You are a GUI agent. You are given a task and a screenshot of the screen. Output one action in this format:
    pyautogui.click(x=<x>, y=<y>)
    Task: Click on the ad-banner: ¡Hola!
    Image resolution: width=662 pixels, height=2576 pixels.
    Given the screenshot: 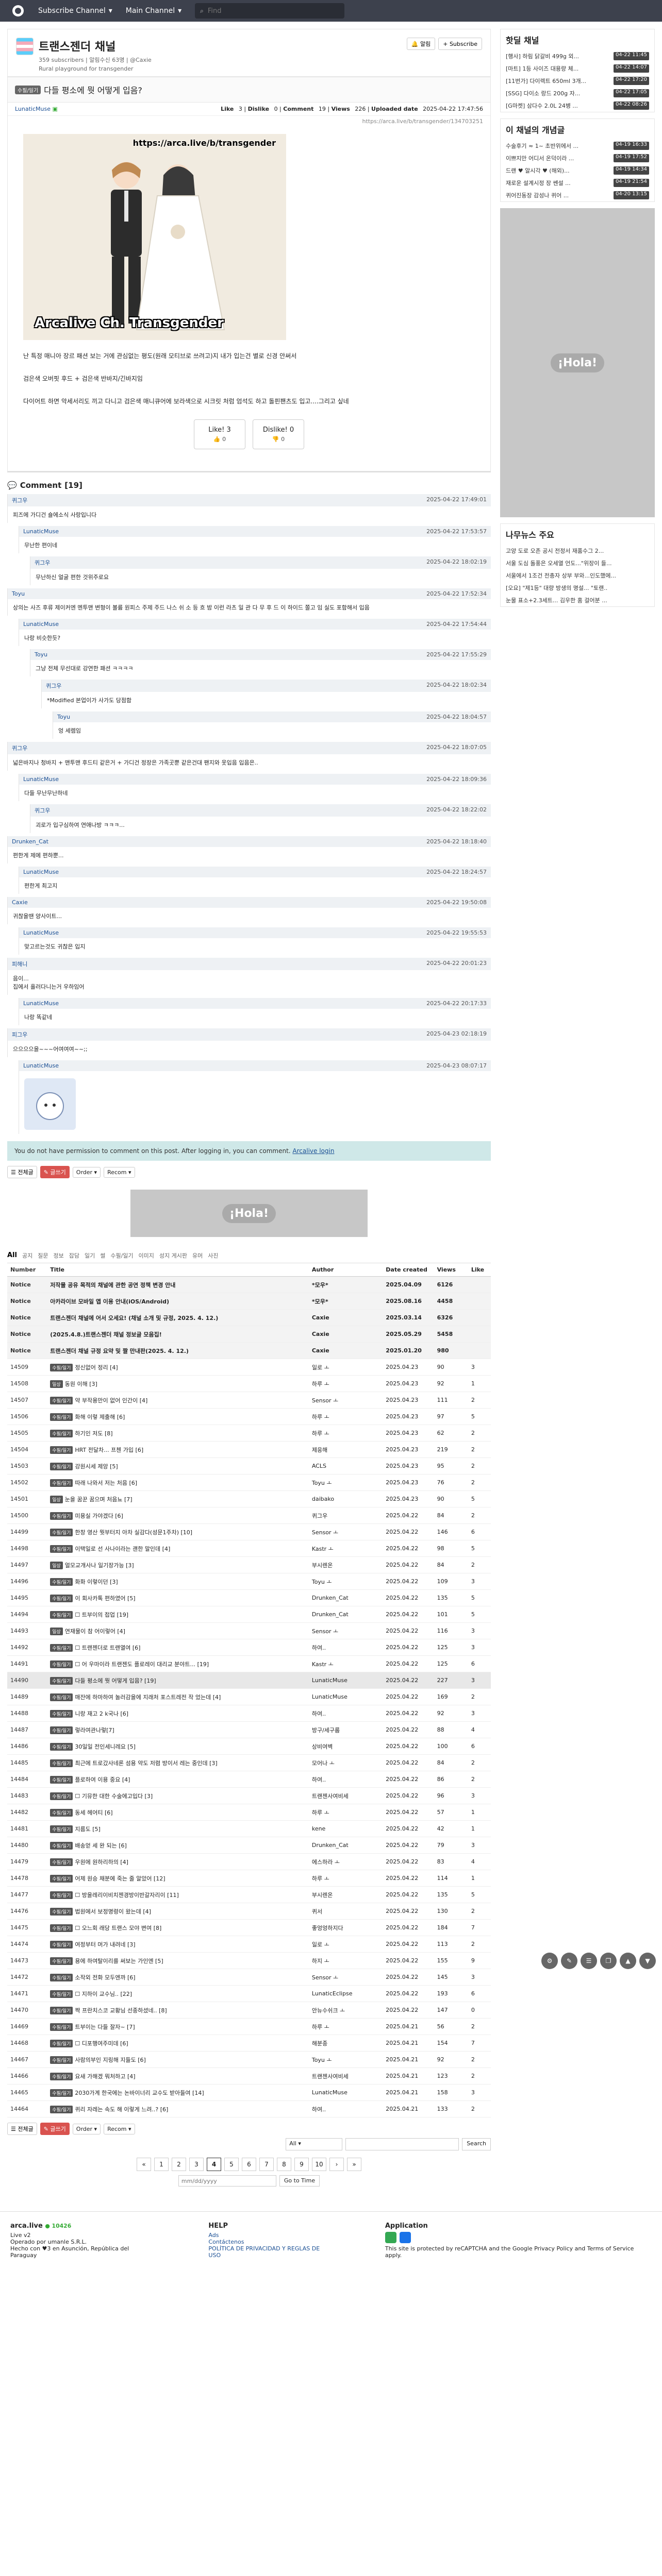 What is the action you would take?
    pyautogui.click(x=249, y=1214)
    